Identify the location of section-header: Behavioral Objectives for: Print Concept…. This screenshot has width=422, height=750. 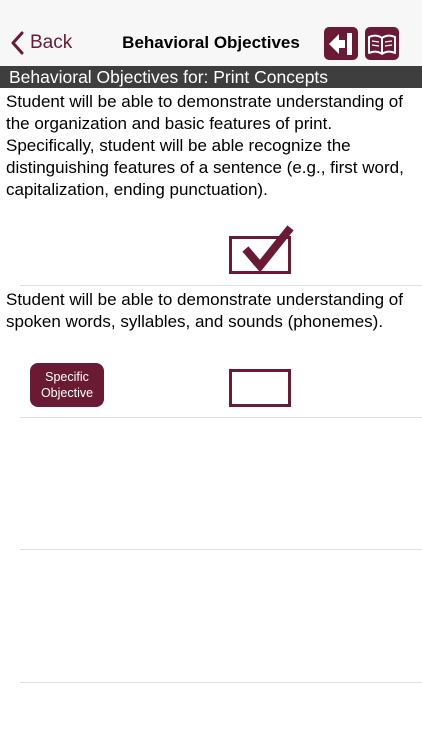
(211, 77).